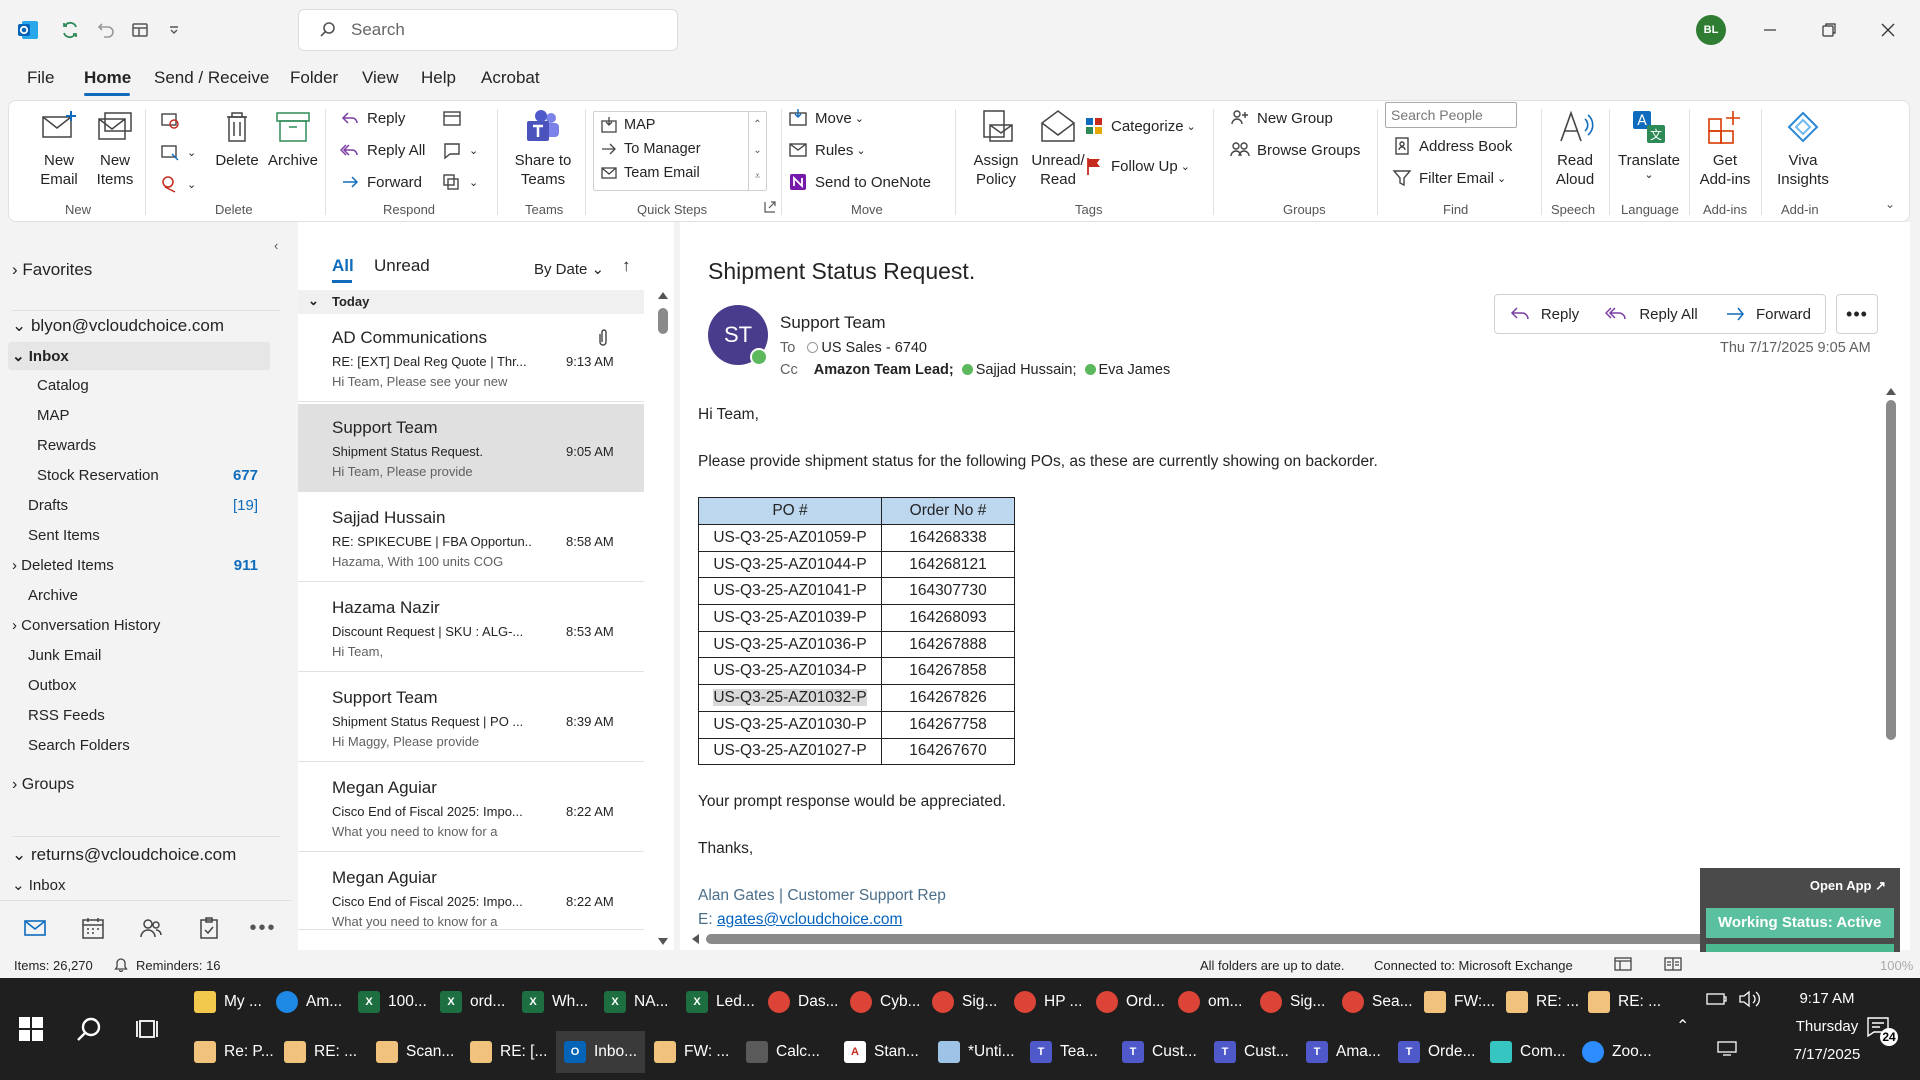 The width and height of the screenshot is (1920, 1080). Describe the element at coordinates (650, 173) in the screenshot. I see `qs-team-email: Team Email` at that location.